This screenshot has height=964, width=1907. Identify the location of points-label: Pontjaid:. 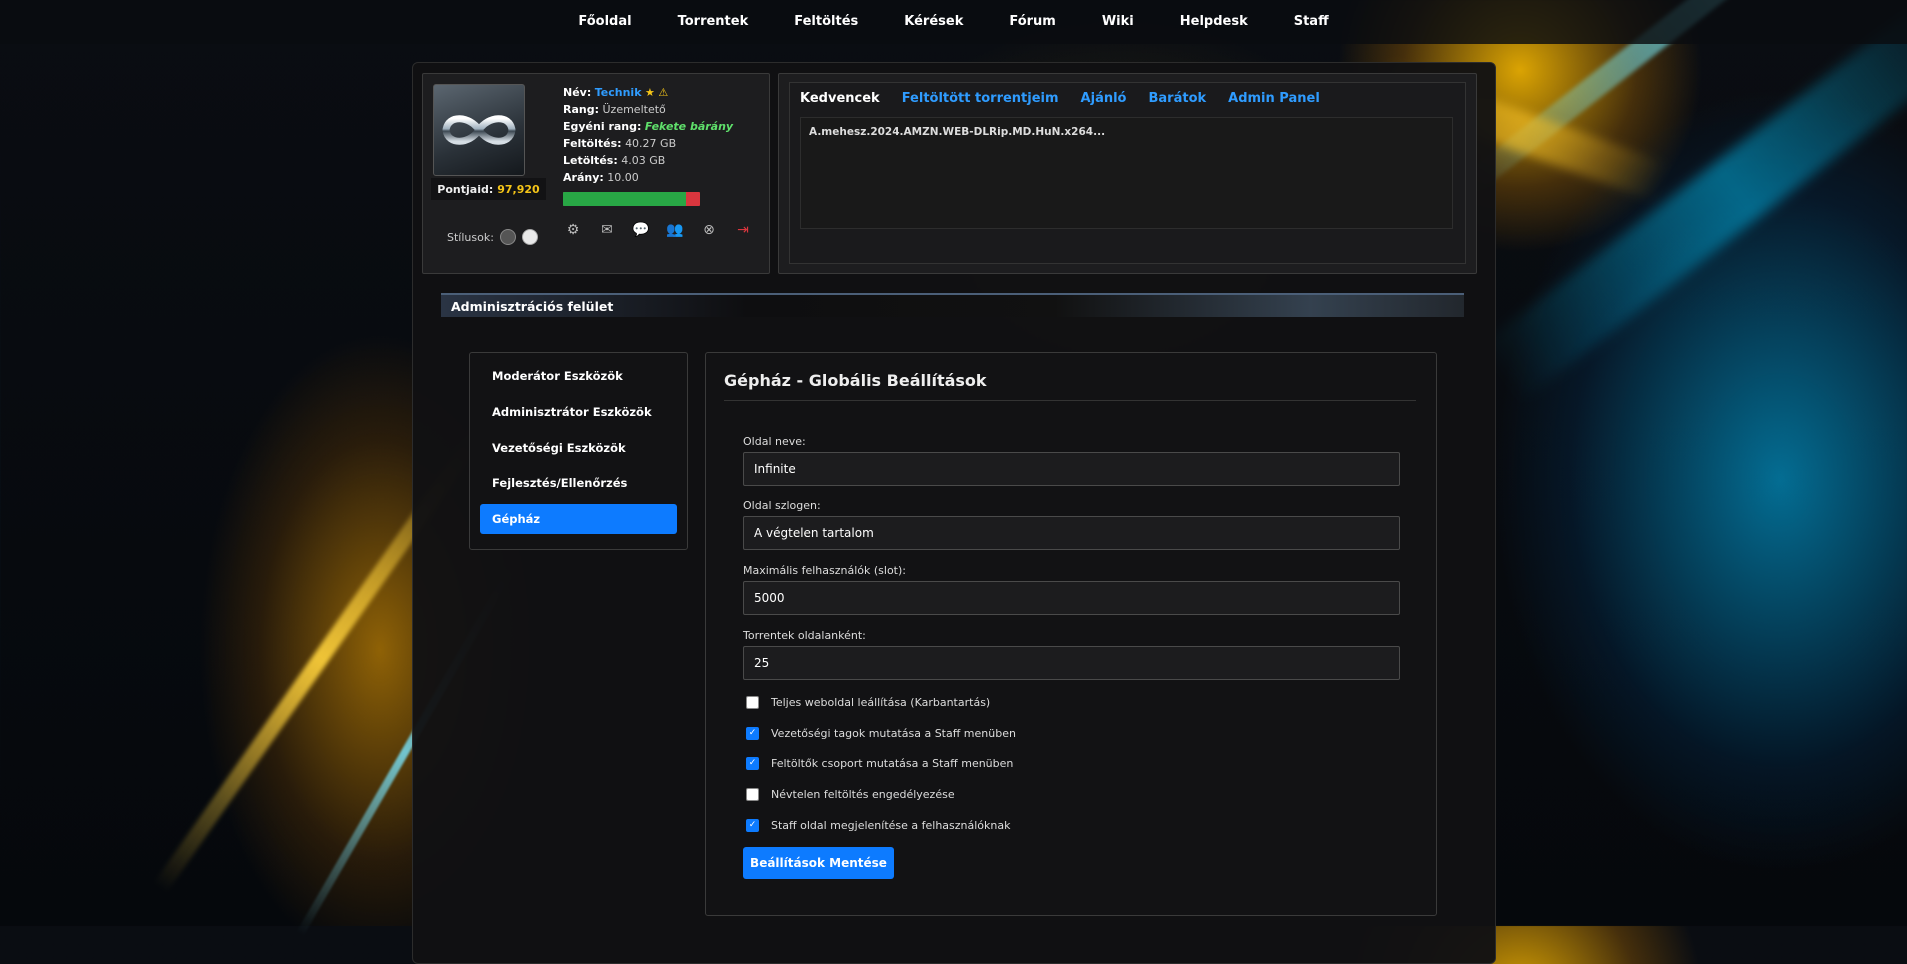
(465, 189).